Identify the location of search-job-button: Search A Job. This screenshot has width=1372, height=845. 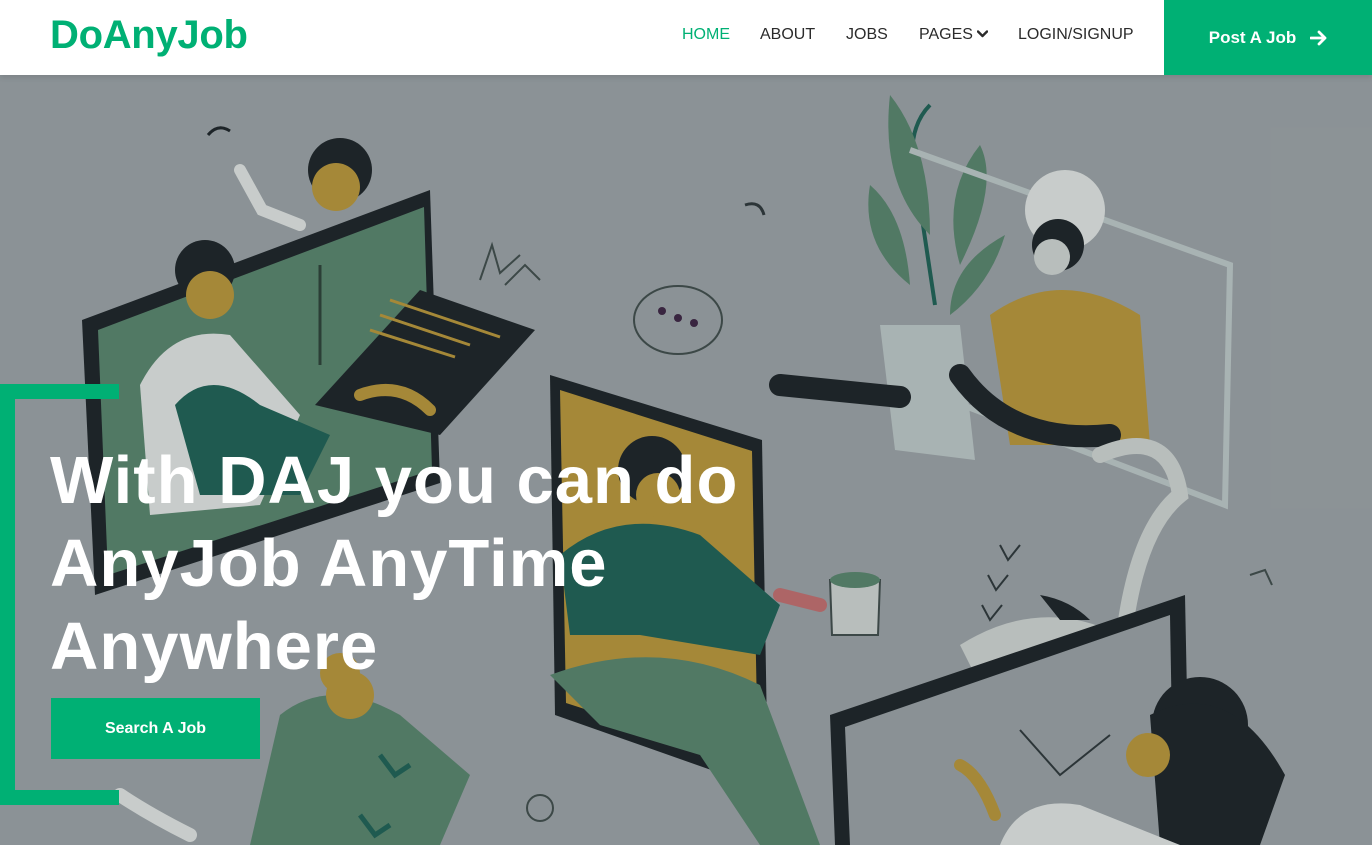
(155, 728).